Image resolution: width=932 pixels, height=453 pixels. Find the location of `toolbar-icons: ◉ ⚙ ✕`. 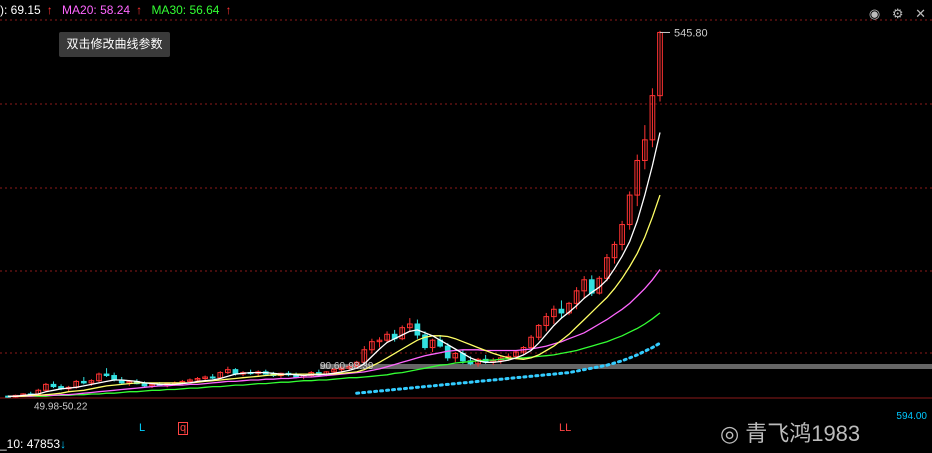

toolbar-icons: ◉ ⚙ ✕ is located at coordinates (893, 14).